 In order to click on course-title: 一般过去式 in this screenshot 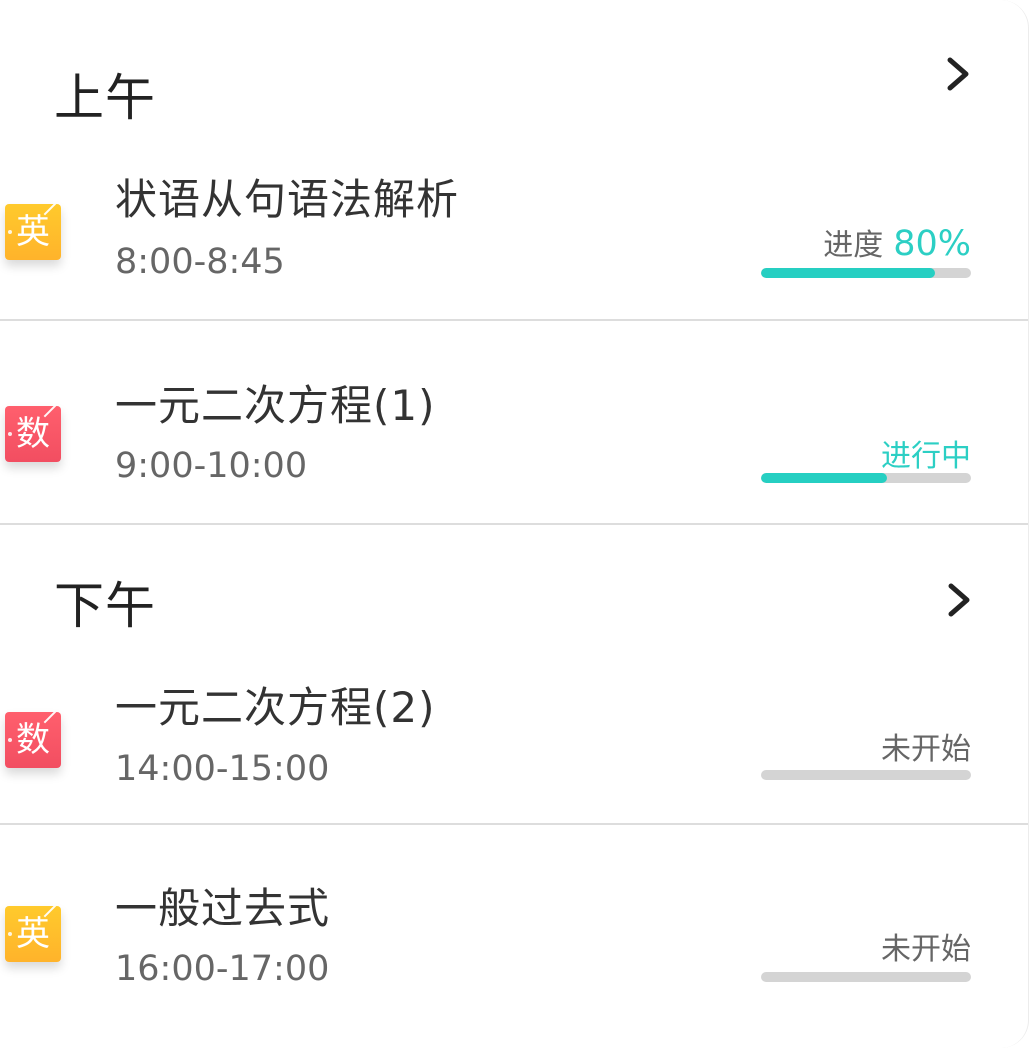, I will do `click(223, 908)`.